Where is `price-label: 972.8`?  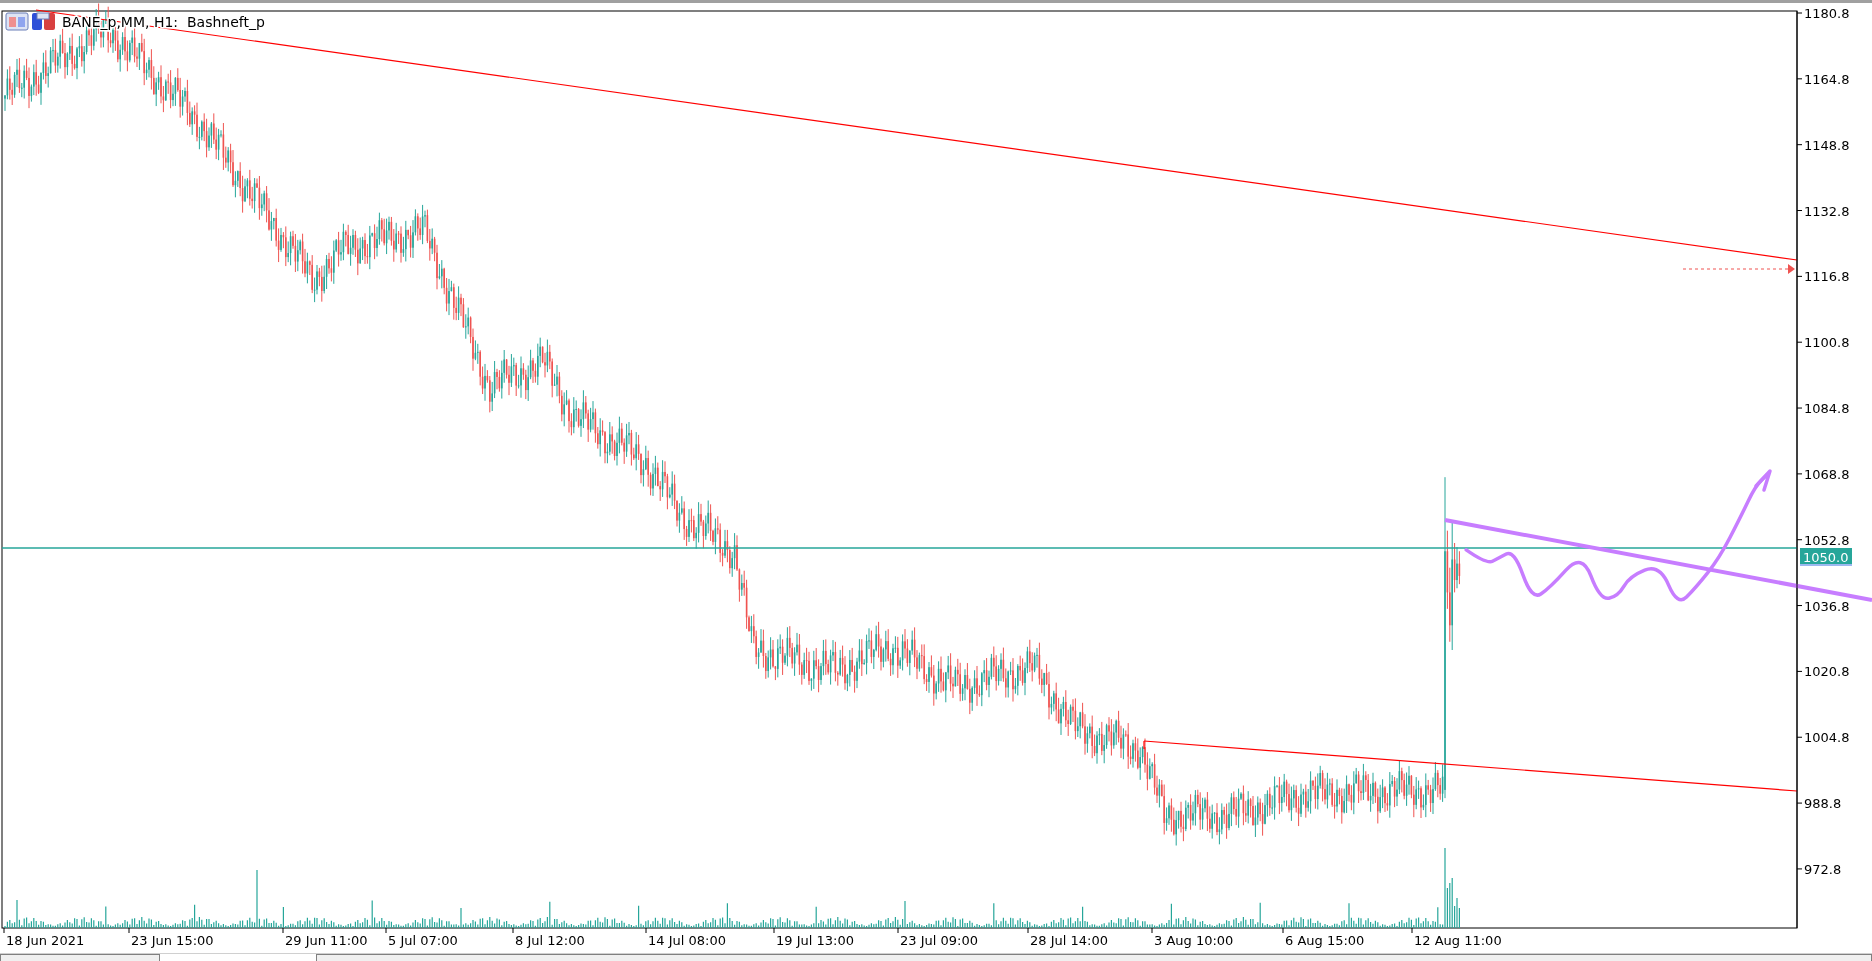 price-label: 972.8 is located at coordinates (1823, 869).